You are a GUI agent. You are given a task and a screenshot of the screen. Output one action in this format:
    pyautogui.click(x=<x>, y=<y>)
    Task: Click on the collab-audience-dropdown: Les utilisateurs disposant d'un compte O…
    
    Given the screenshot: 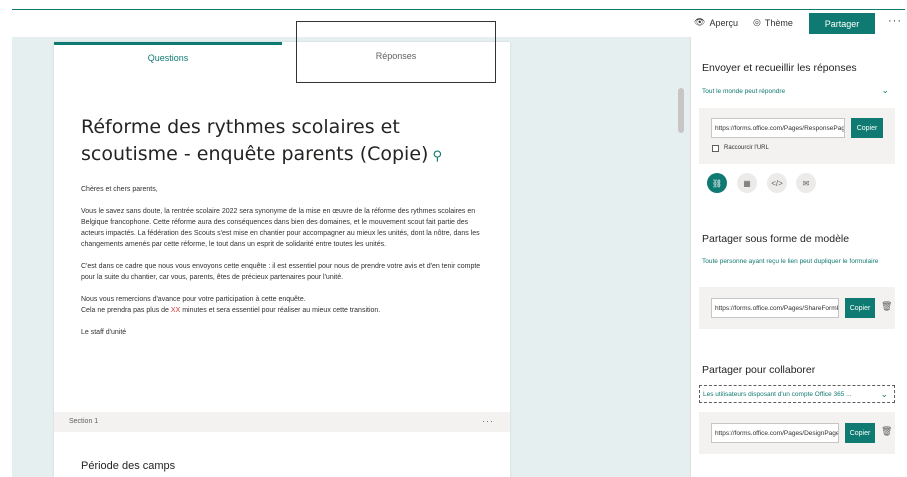 What is the action you would take?
    pyautogui.click(x=797, y=394)
    